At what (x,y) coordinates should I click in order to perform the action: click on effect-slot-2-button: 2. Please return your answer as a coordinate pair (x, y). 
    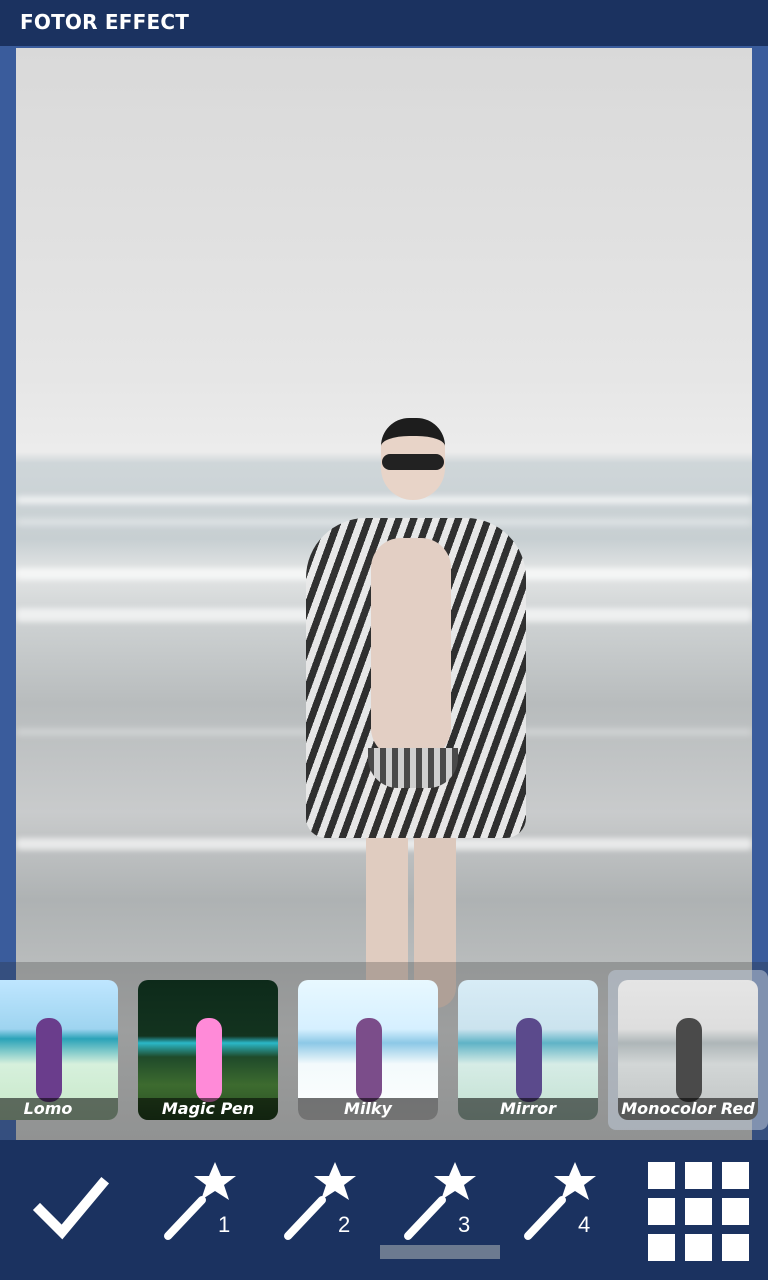
    Looking at the image, I should click on (330, 1210).